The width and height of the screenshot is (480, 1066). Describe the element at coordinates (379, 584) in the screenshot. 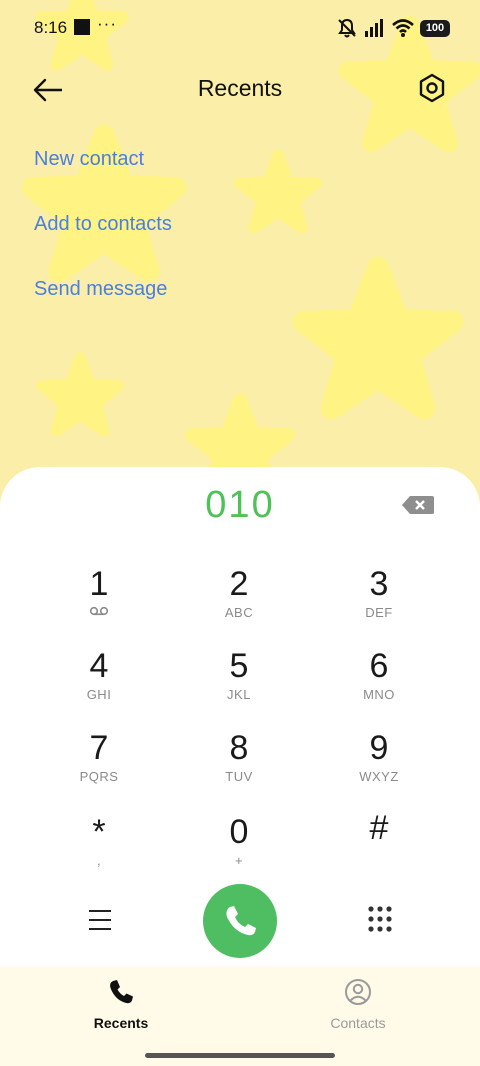

I see `key-digit: 3` at that location.